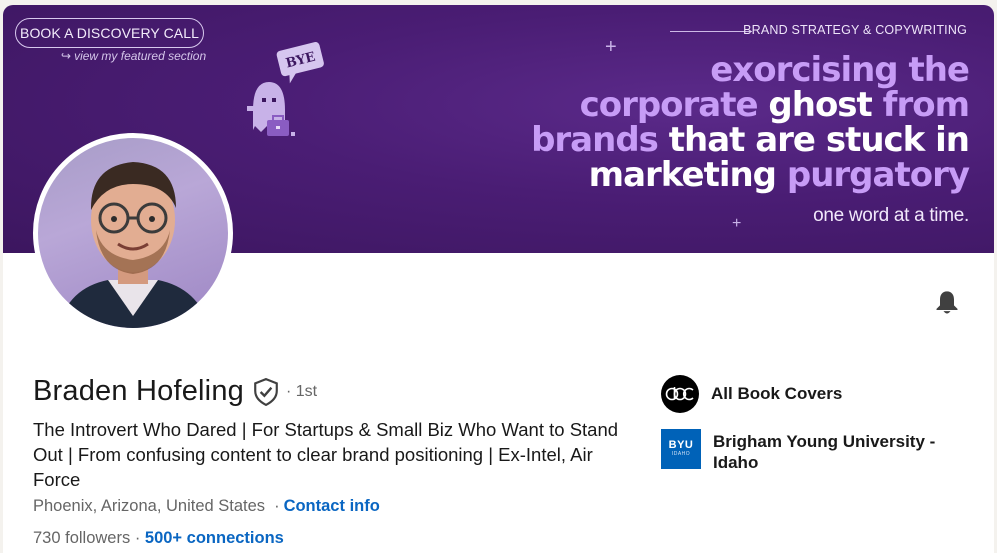  What do you see at coordinates (134, 245) in the screenshot?
I see `avatar-photo` at bounding box center [134, 245].